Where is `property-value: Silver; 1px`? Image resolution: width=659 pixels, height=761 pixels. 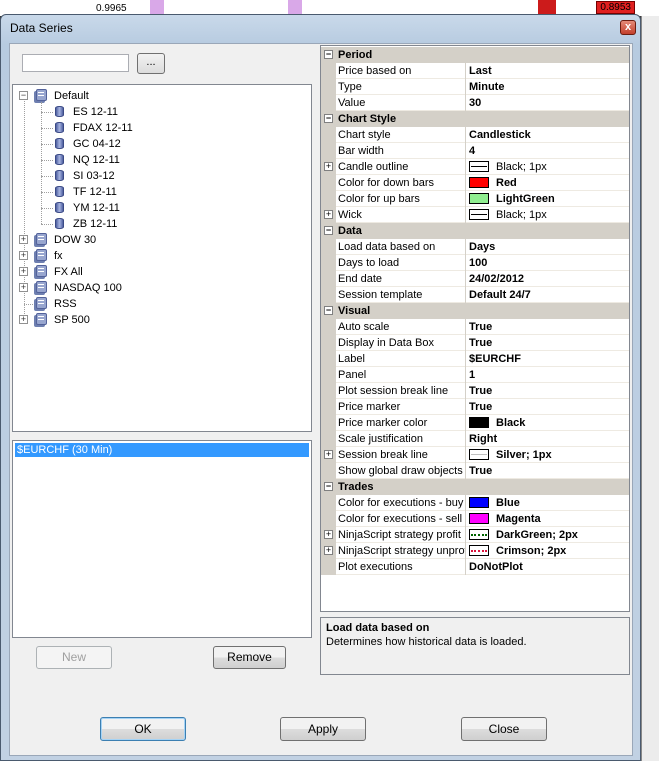 property-value: Silver; 1px is located at coordinates (549, 455).